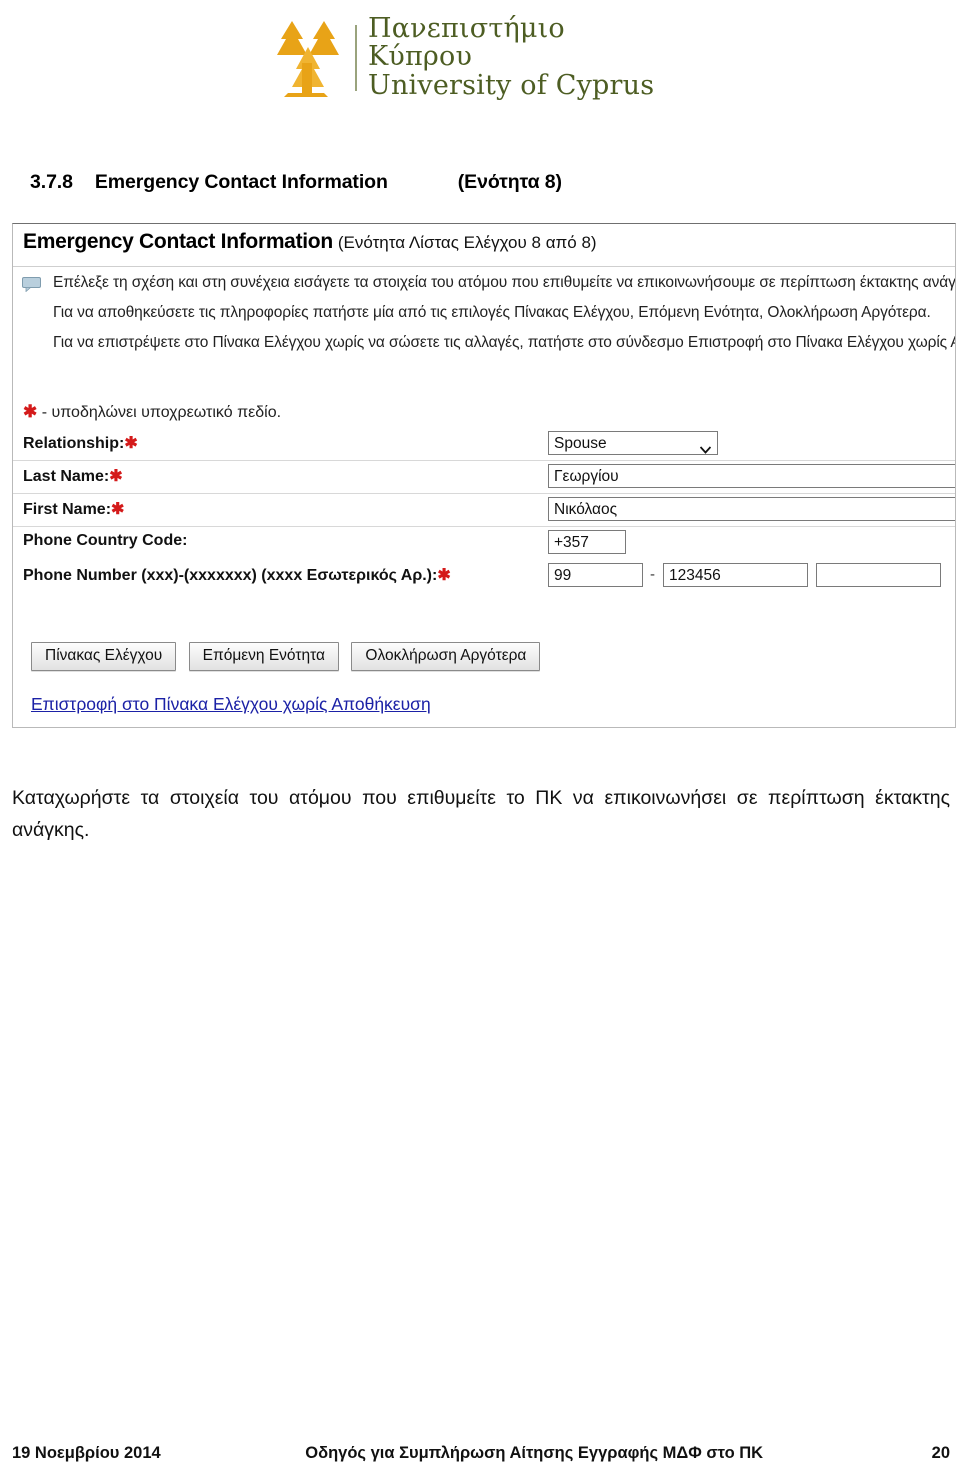 The width and height of the screenshot is (960, 1483). What do you see at coordinates (586, 509) in the screenshot?
I see `first-name-value: Νικόλαος` at bounding box center [586, 509].